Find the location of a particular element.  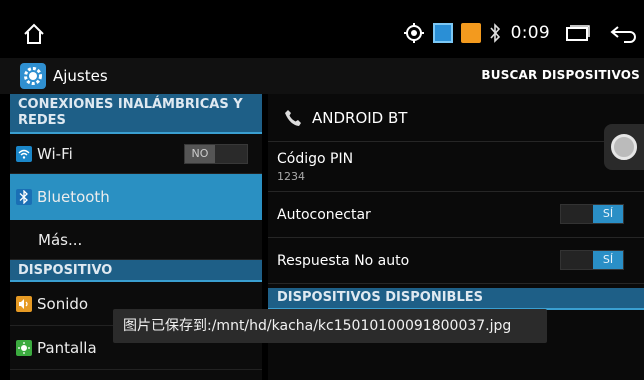

scan-devices-button: BUSCAR DISPOSITIVOS is located at coordinates (560, 75).